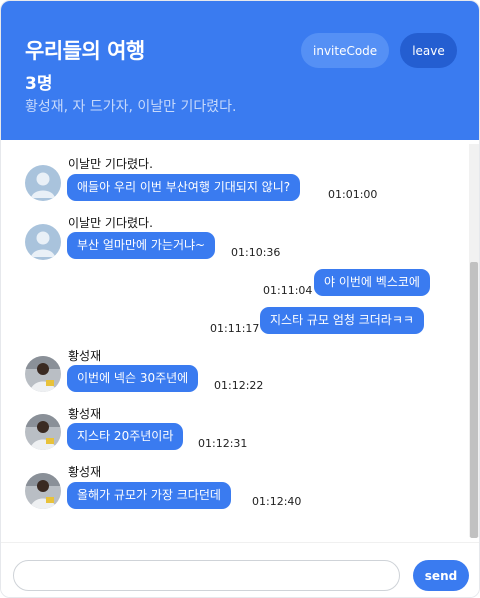 This screenshot has width=480, height=598. Describe the element at coordinates (441, 575) in the screenshot. I see `send-button: send` at that location.